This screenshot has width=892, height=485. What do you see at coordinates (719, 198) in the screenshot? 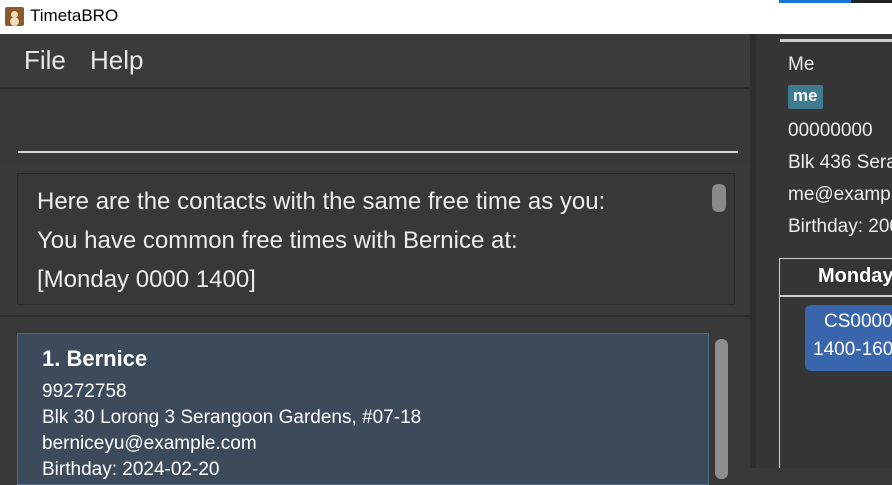
I see `result-scrollbar` at bounding box center [719, 198].